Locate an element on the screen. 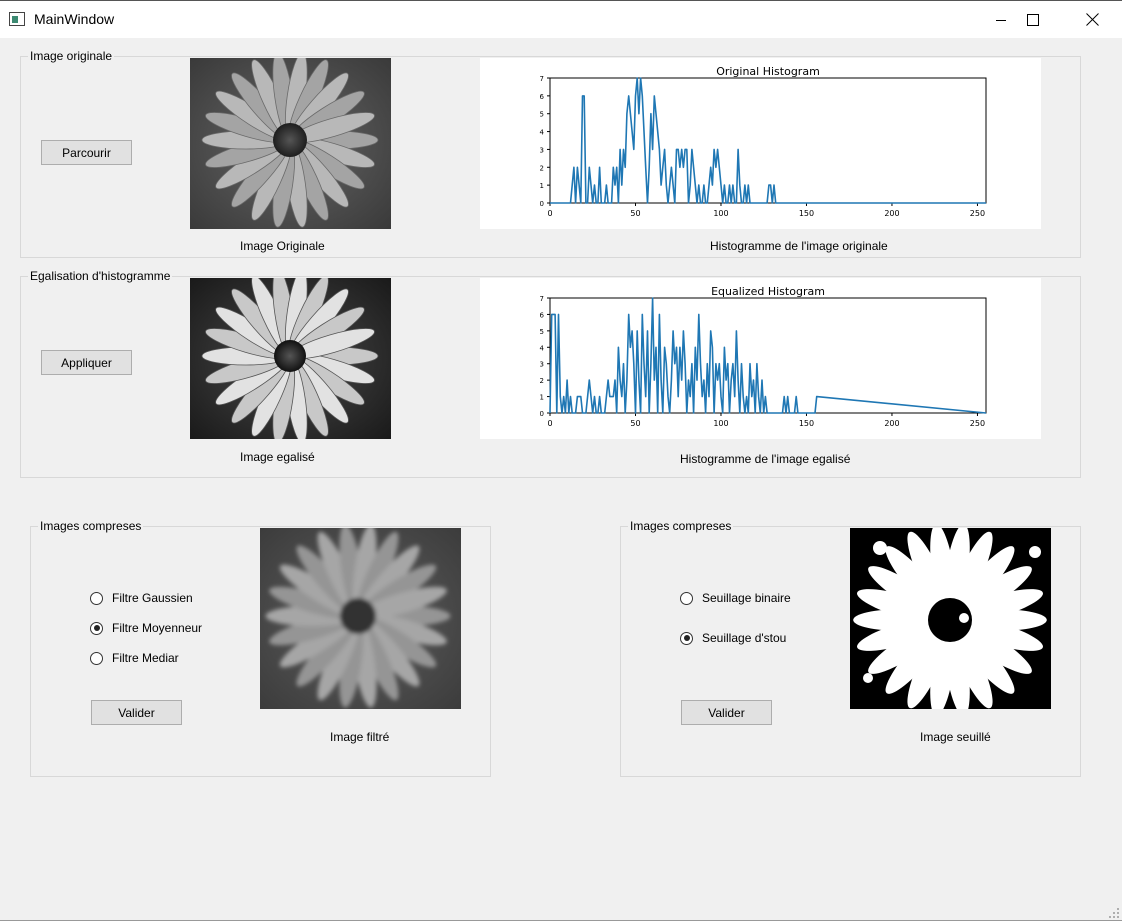 This screenshot has width=1122, height=921. mean-filter-radio: Filtre Moyenneur is located at coordinates (146, 628).